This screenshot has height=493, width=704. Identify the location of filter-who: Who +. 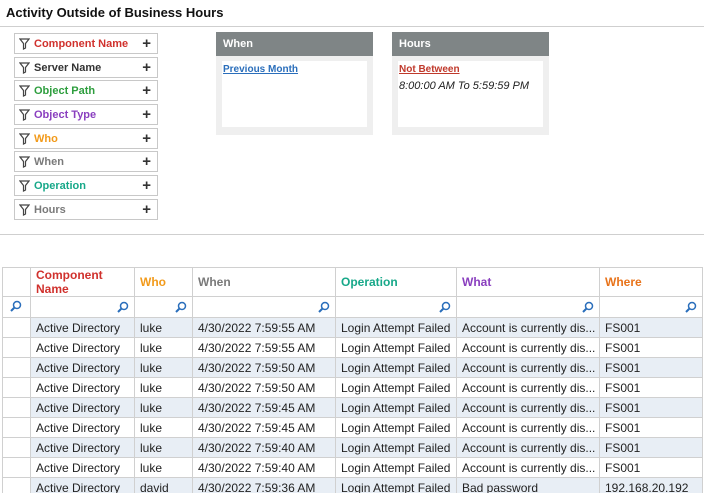
(86, 138).